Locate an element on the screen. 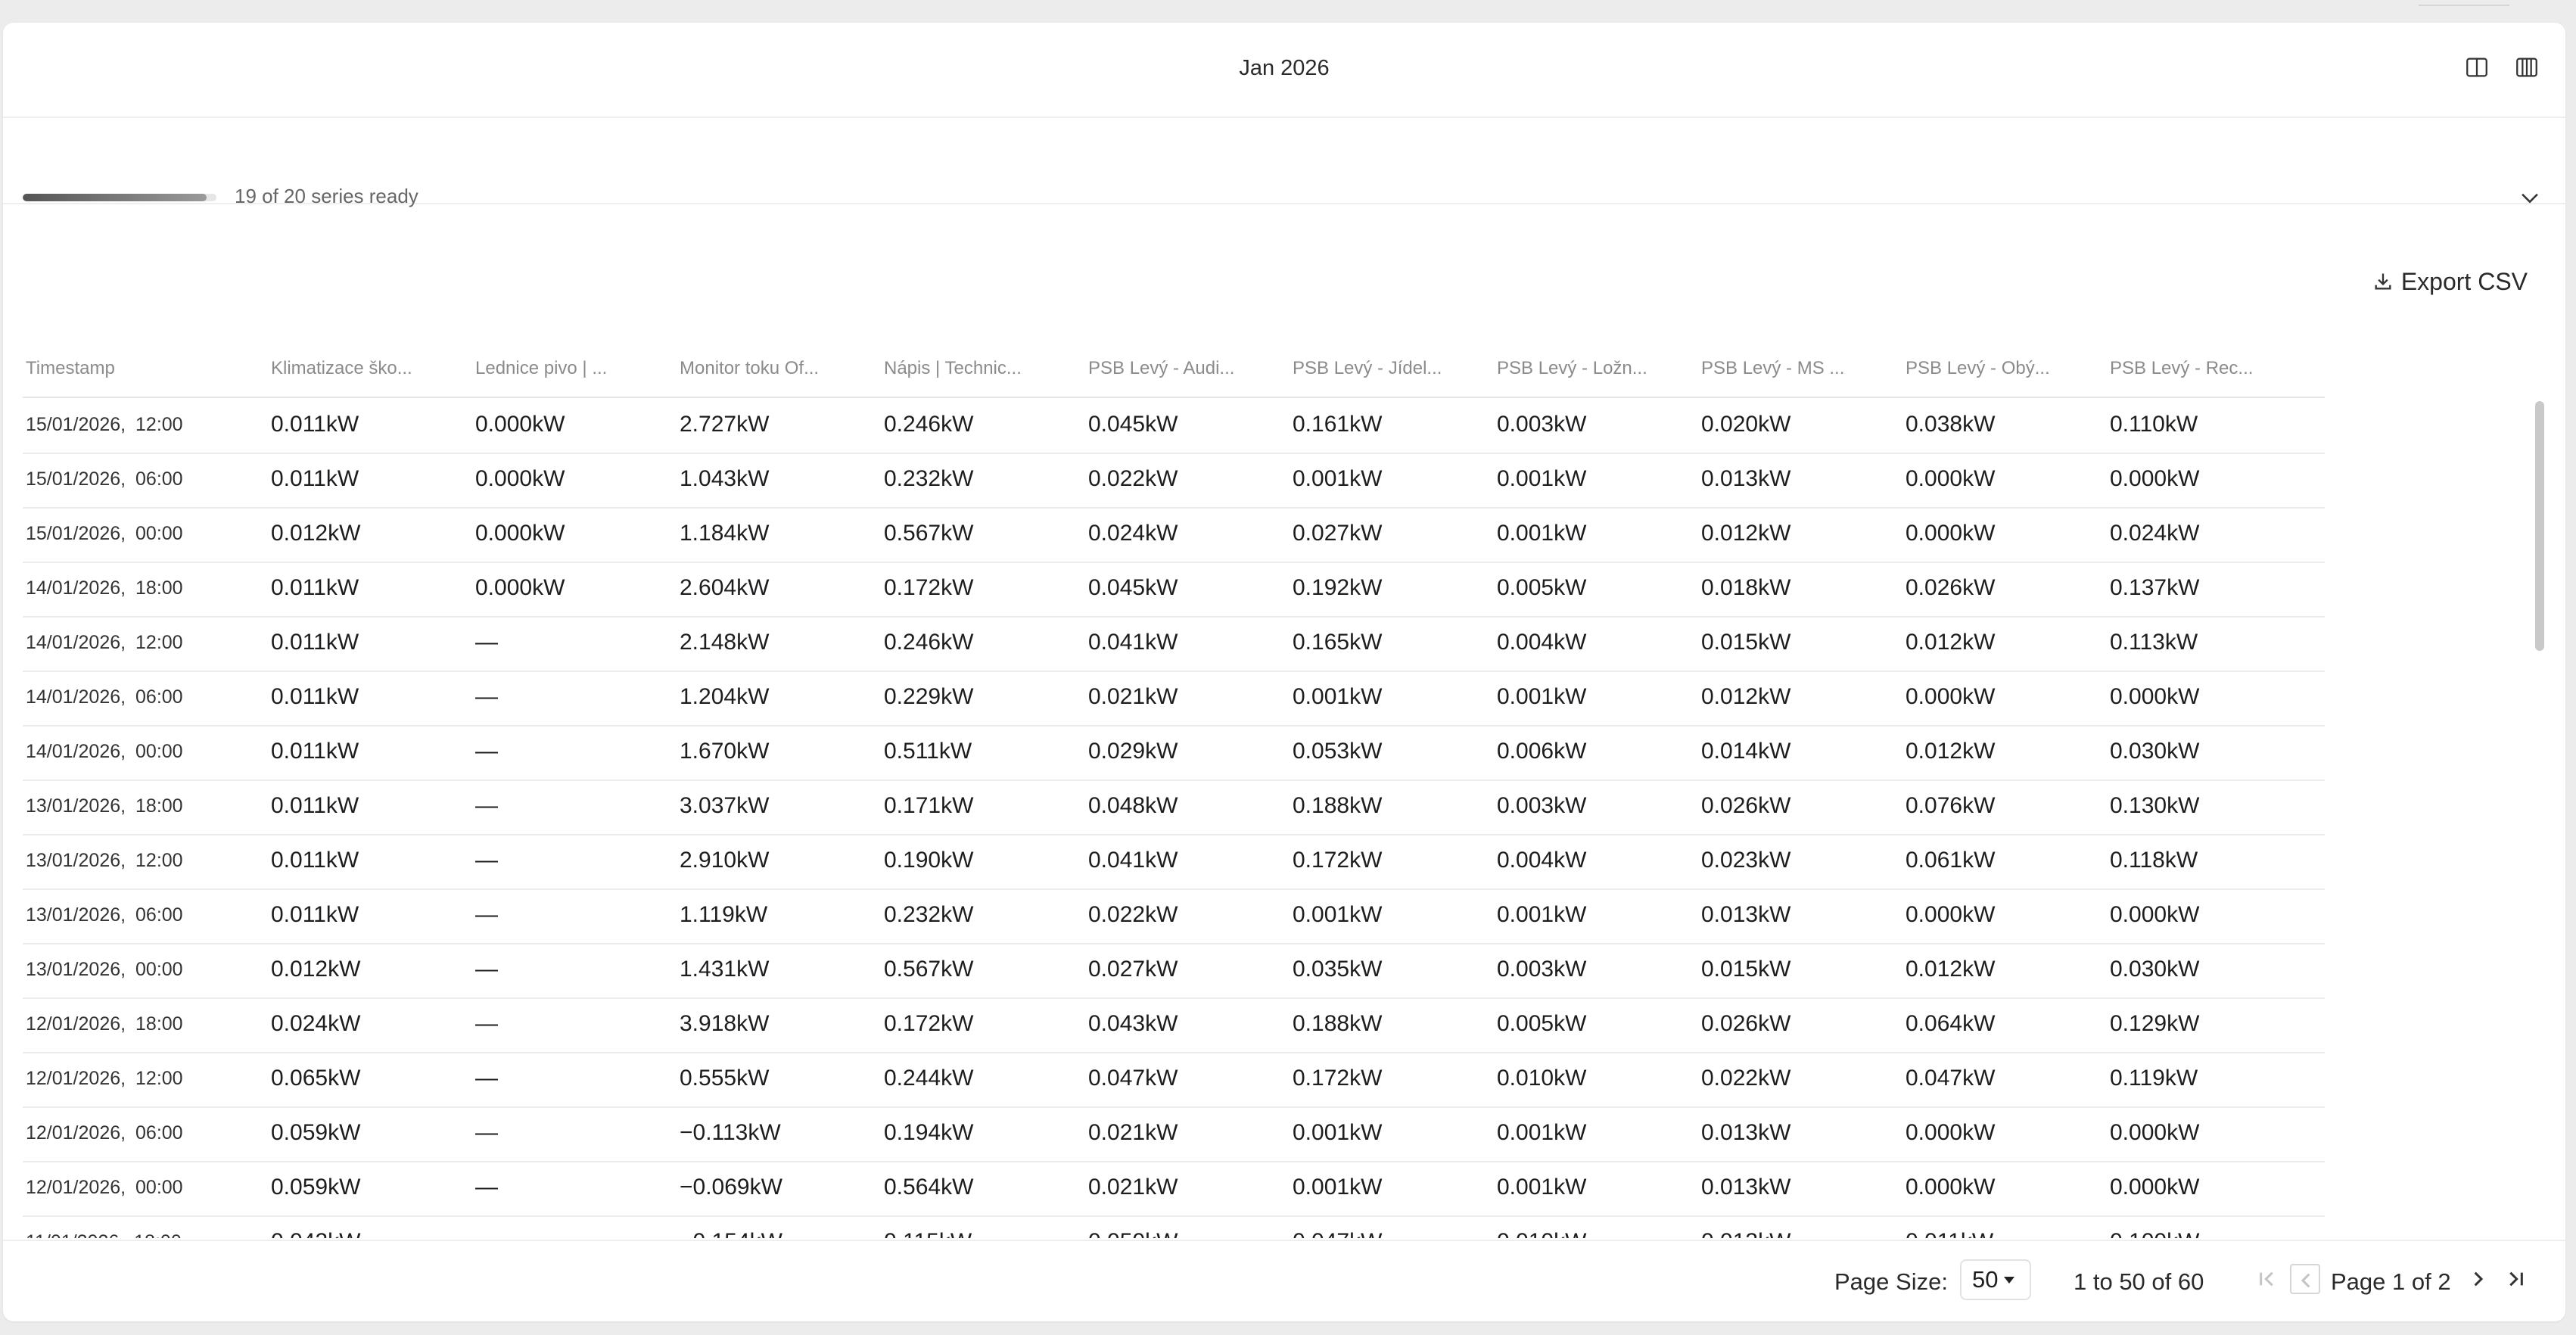 The width and height of the screenshot is (2576, 1335). value-cell: 1.184kW is located at coordinates (725, 533).